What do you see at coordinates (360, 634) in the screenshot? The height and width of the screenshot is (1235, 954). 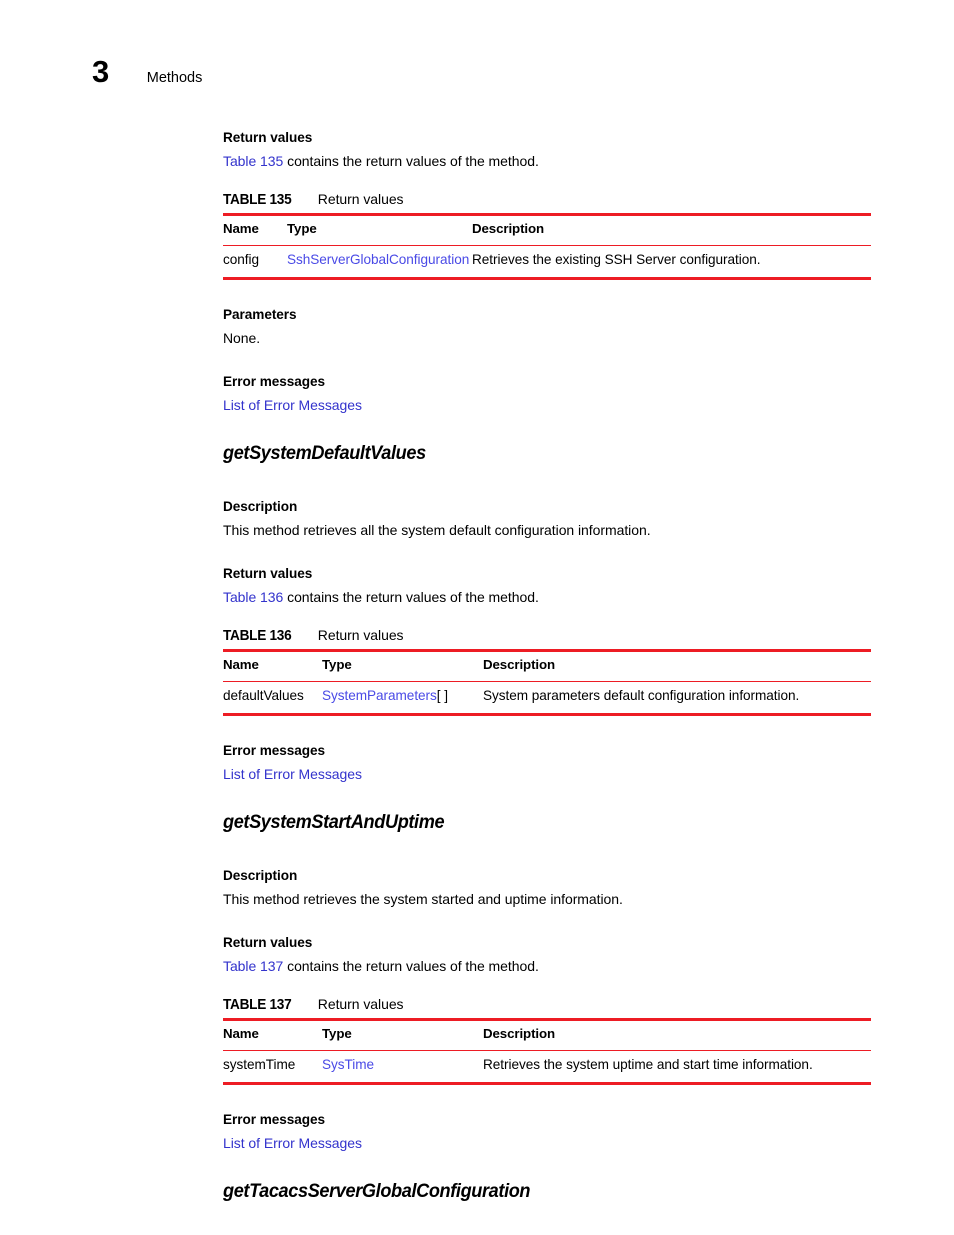 I see `table-136-title: Return values` at bounding box center [360, 634].